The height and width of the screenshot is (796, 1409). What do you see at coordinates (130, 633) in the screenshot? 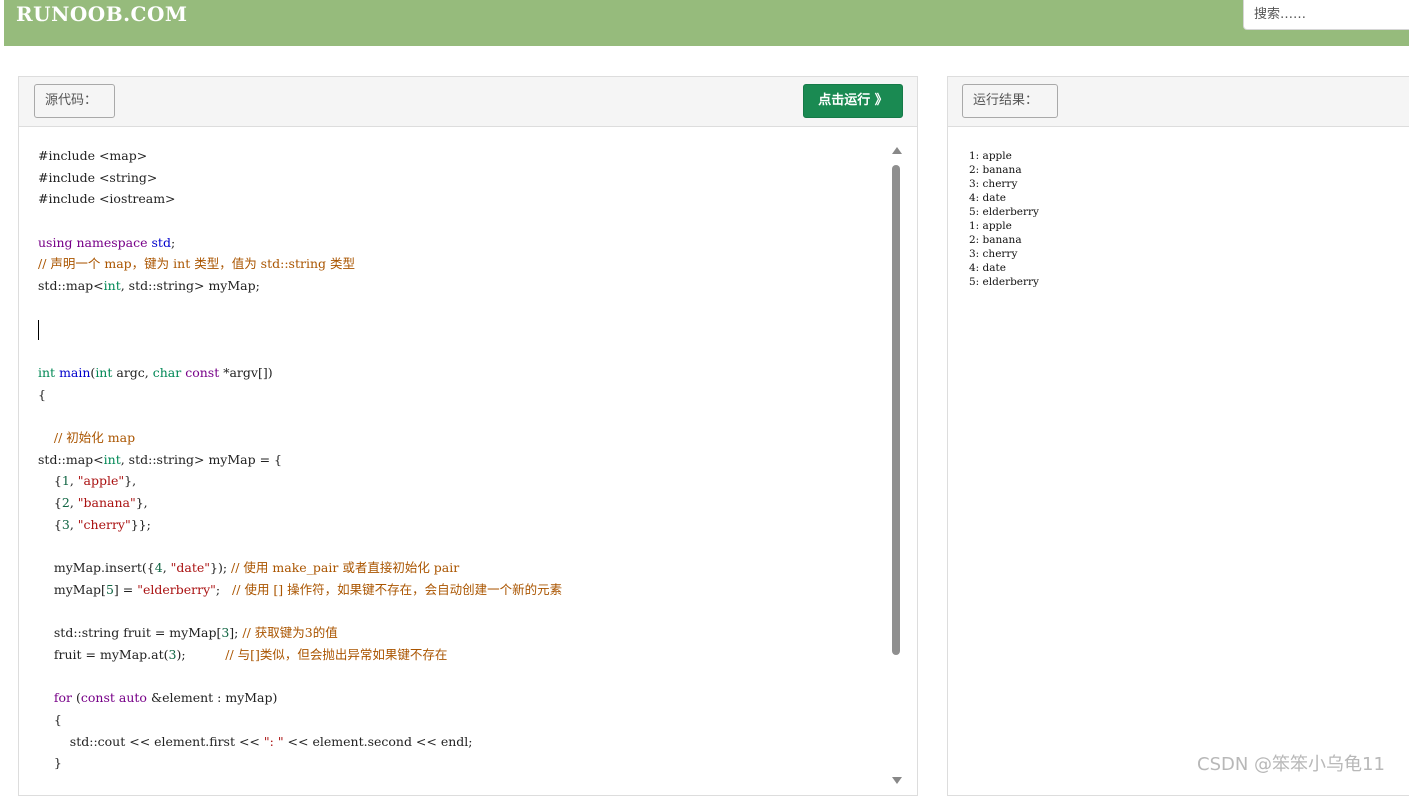
I see `code-token: std::string fruit = myMap[` at bounding box center [130, 633].